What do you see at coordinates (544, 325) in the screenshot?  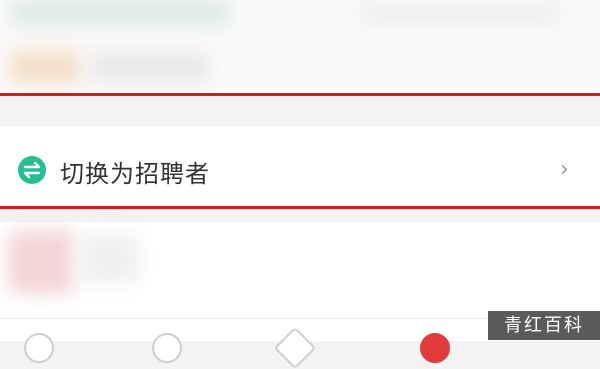 I see `watermark: 青红百科` at bounding box center [544, 325].